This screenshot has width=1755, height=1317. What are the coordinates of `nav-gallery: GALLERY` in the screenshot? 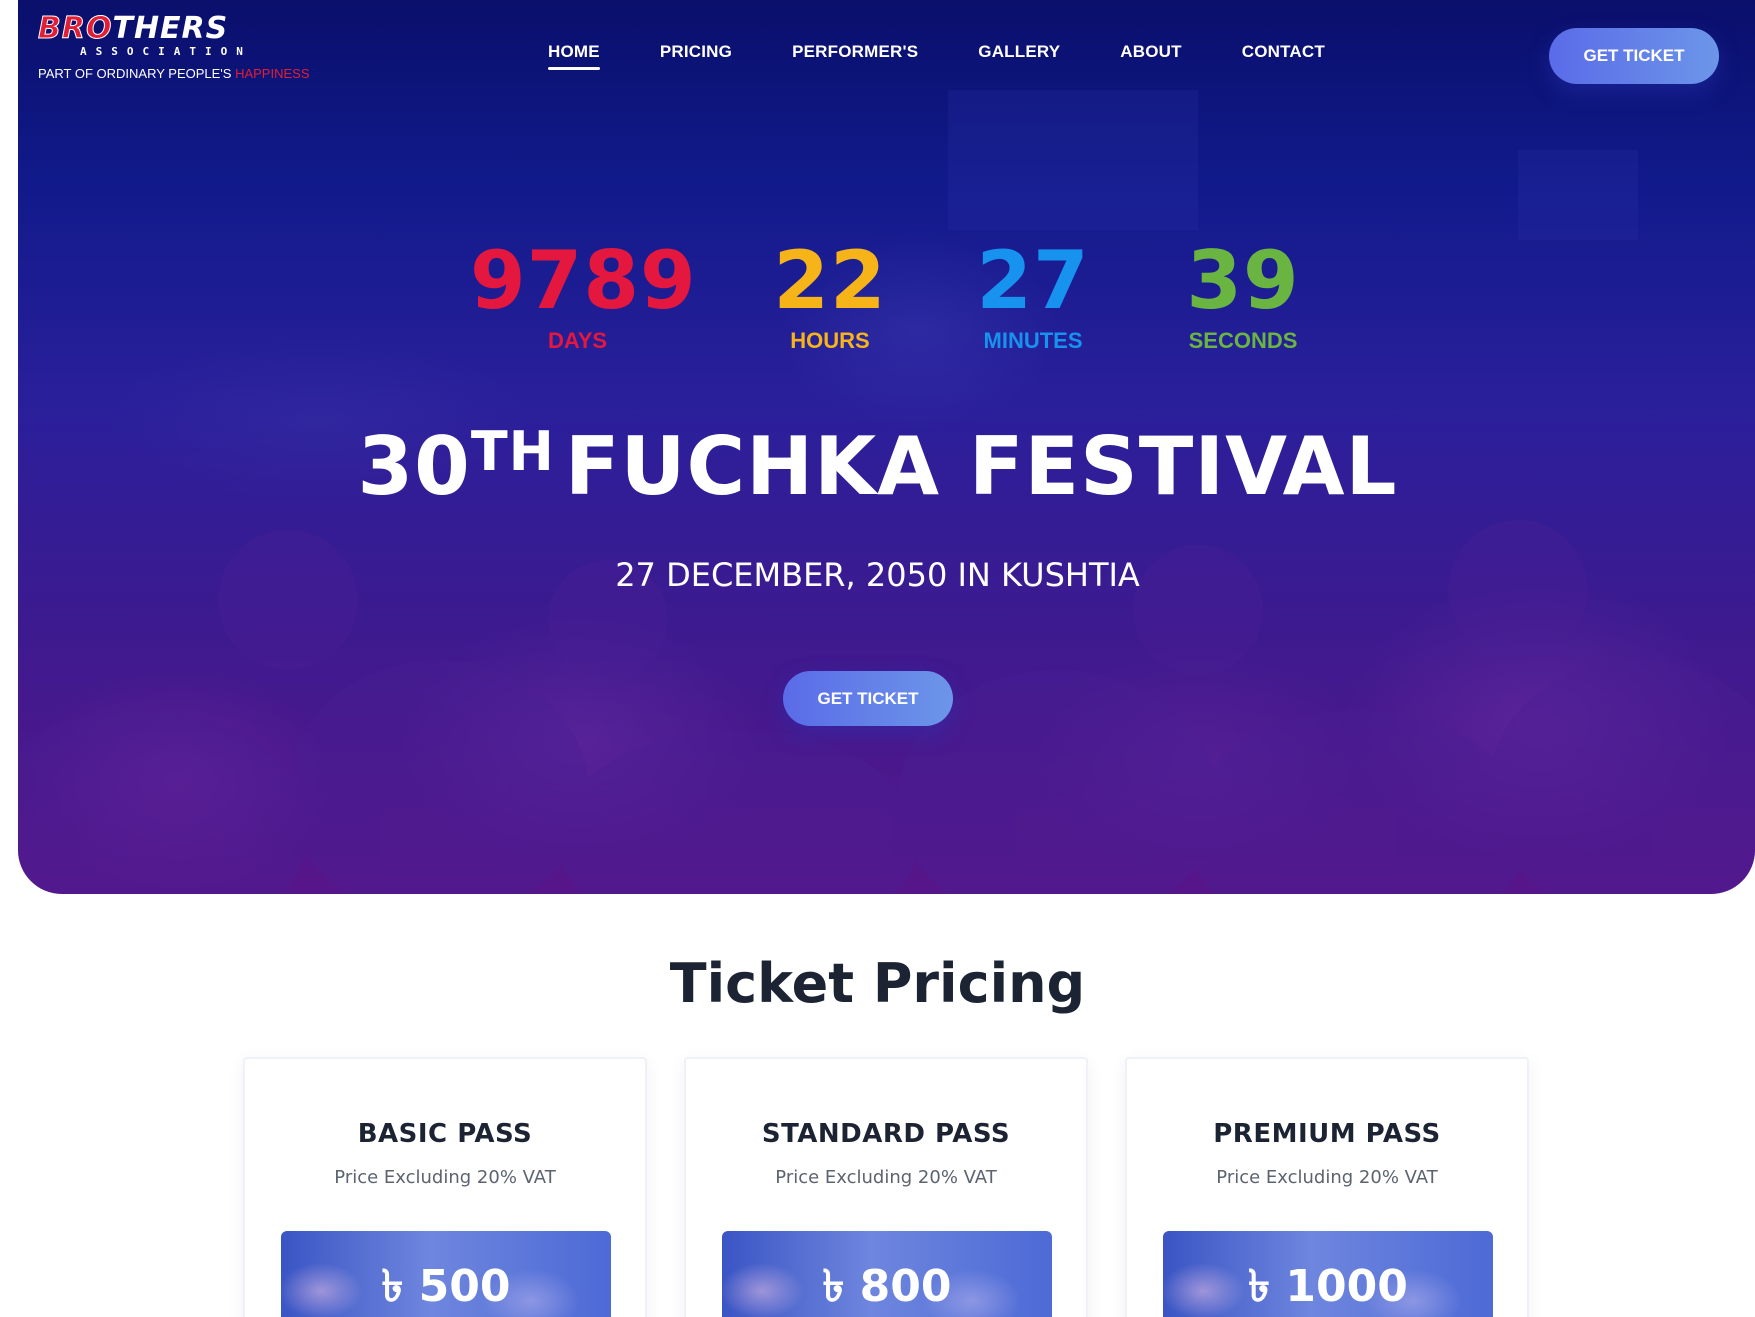 It's located at (1019, 56).